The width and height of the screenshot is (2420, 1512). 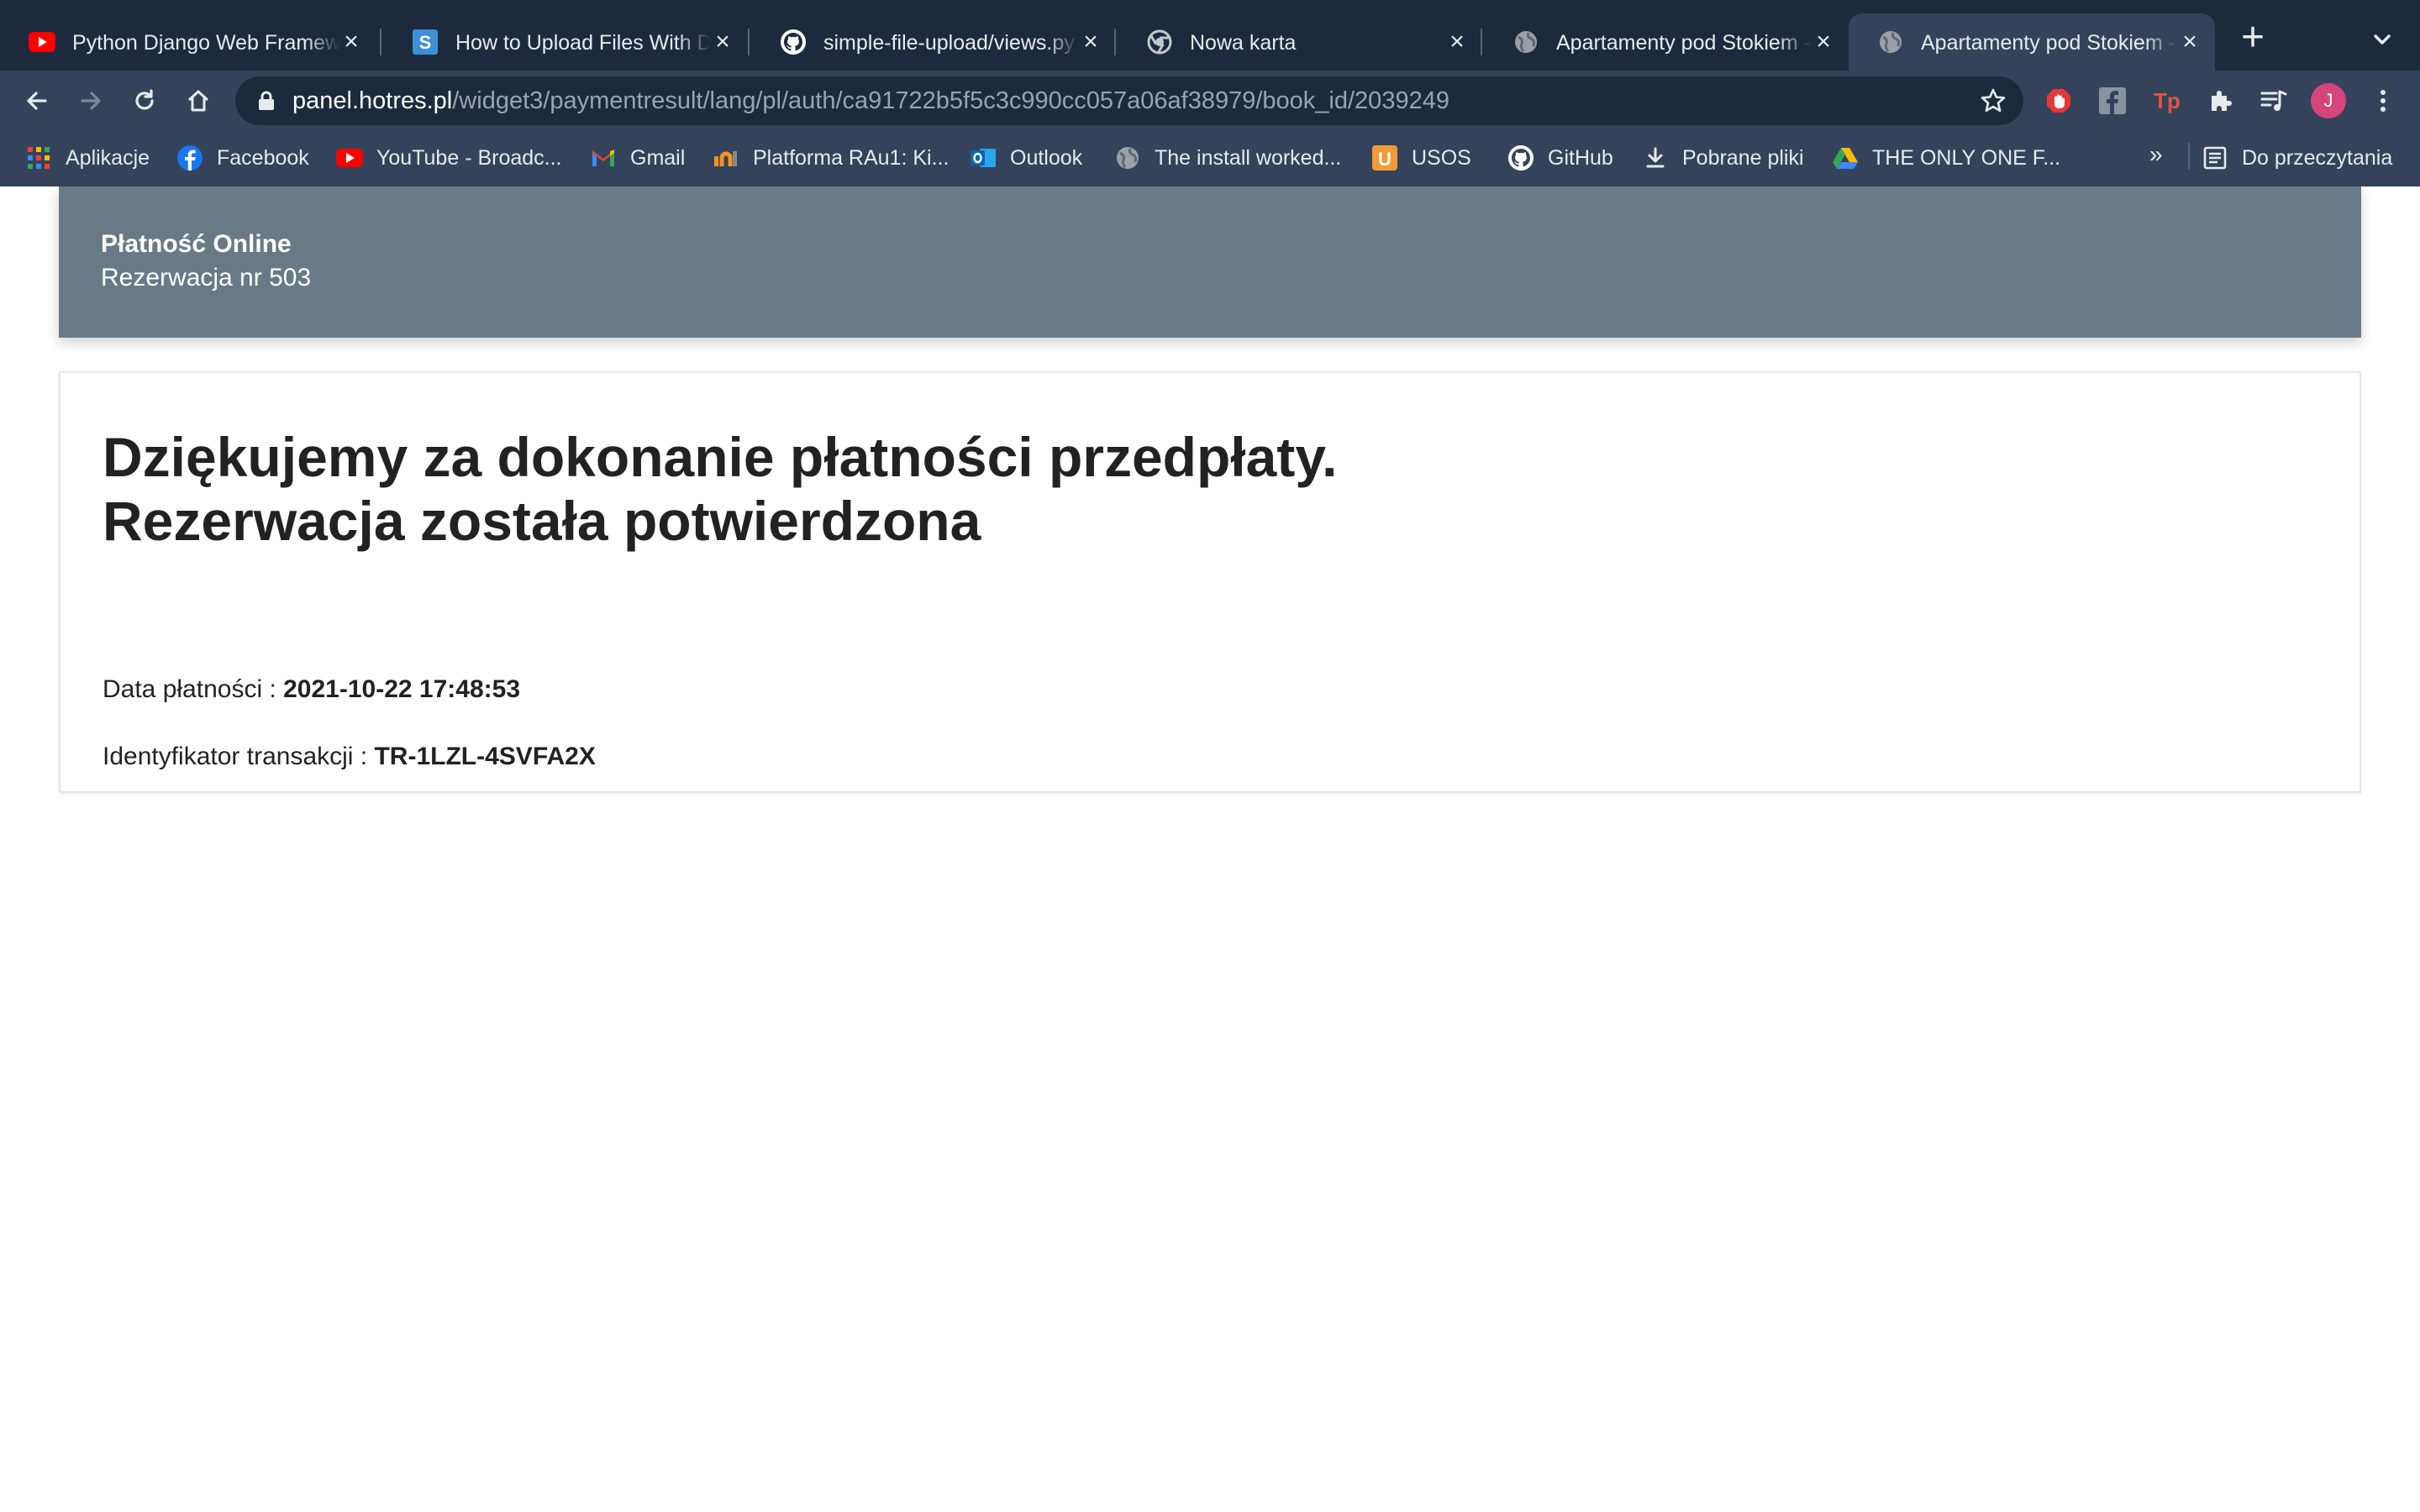 I want to click on bookmark-gmail: Gmail, so click(x=637, y=158).